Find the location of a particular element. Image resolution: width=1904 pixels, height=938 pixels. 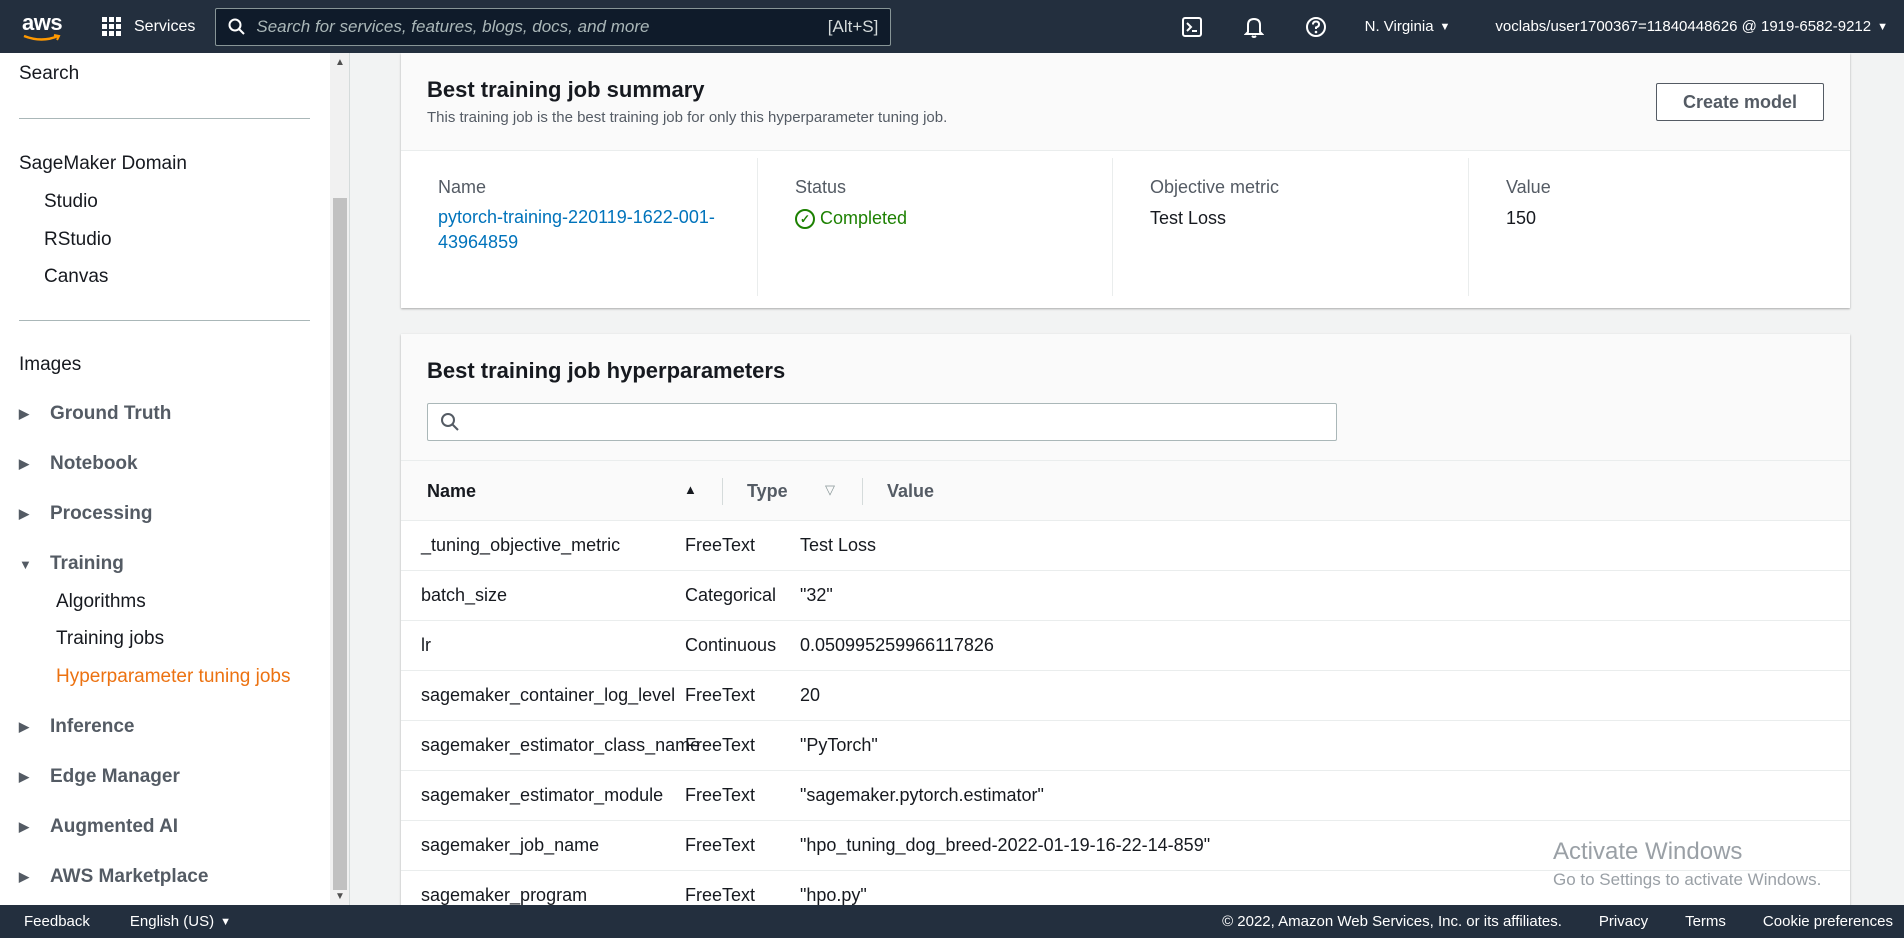

watermark-subtitle: Go to Settings to activate Windows. is located at coordinates (1687, 879).